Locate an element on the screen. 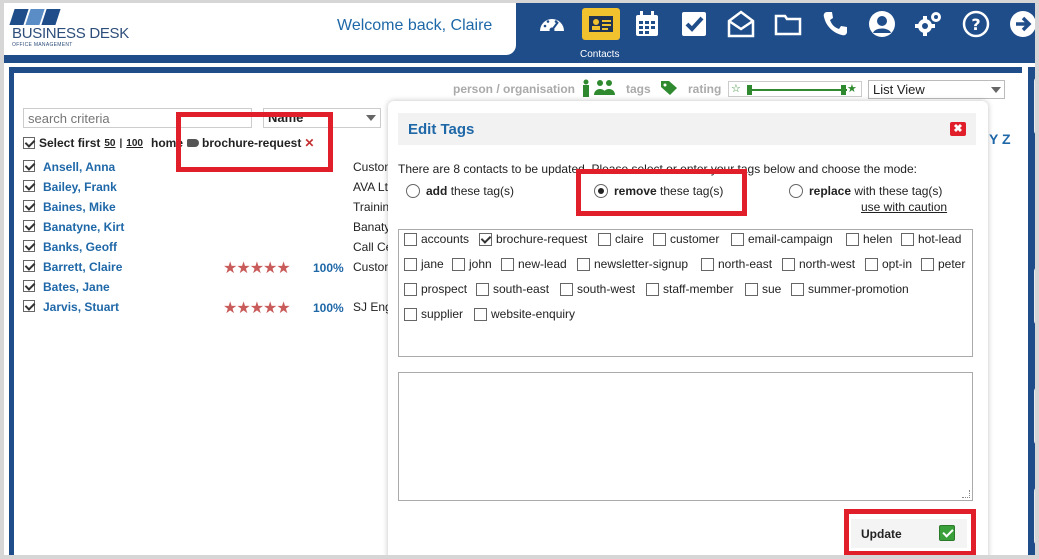 The image size is (1039, 559). contact-row: Jarvis, Stuart ★★★★★ 100% SJ Engineering is located at coordinates (213, 308).